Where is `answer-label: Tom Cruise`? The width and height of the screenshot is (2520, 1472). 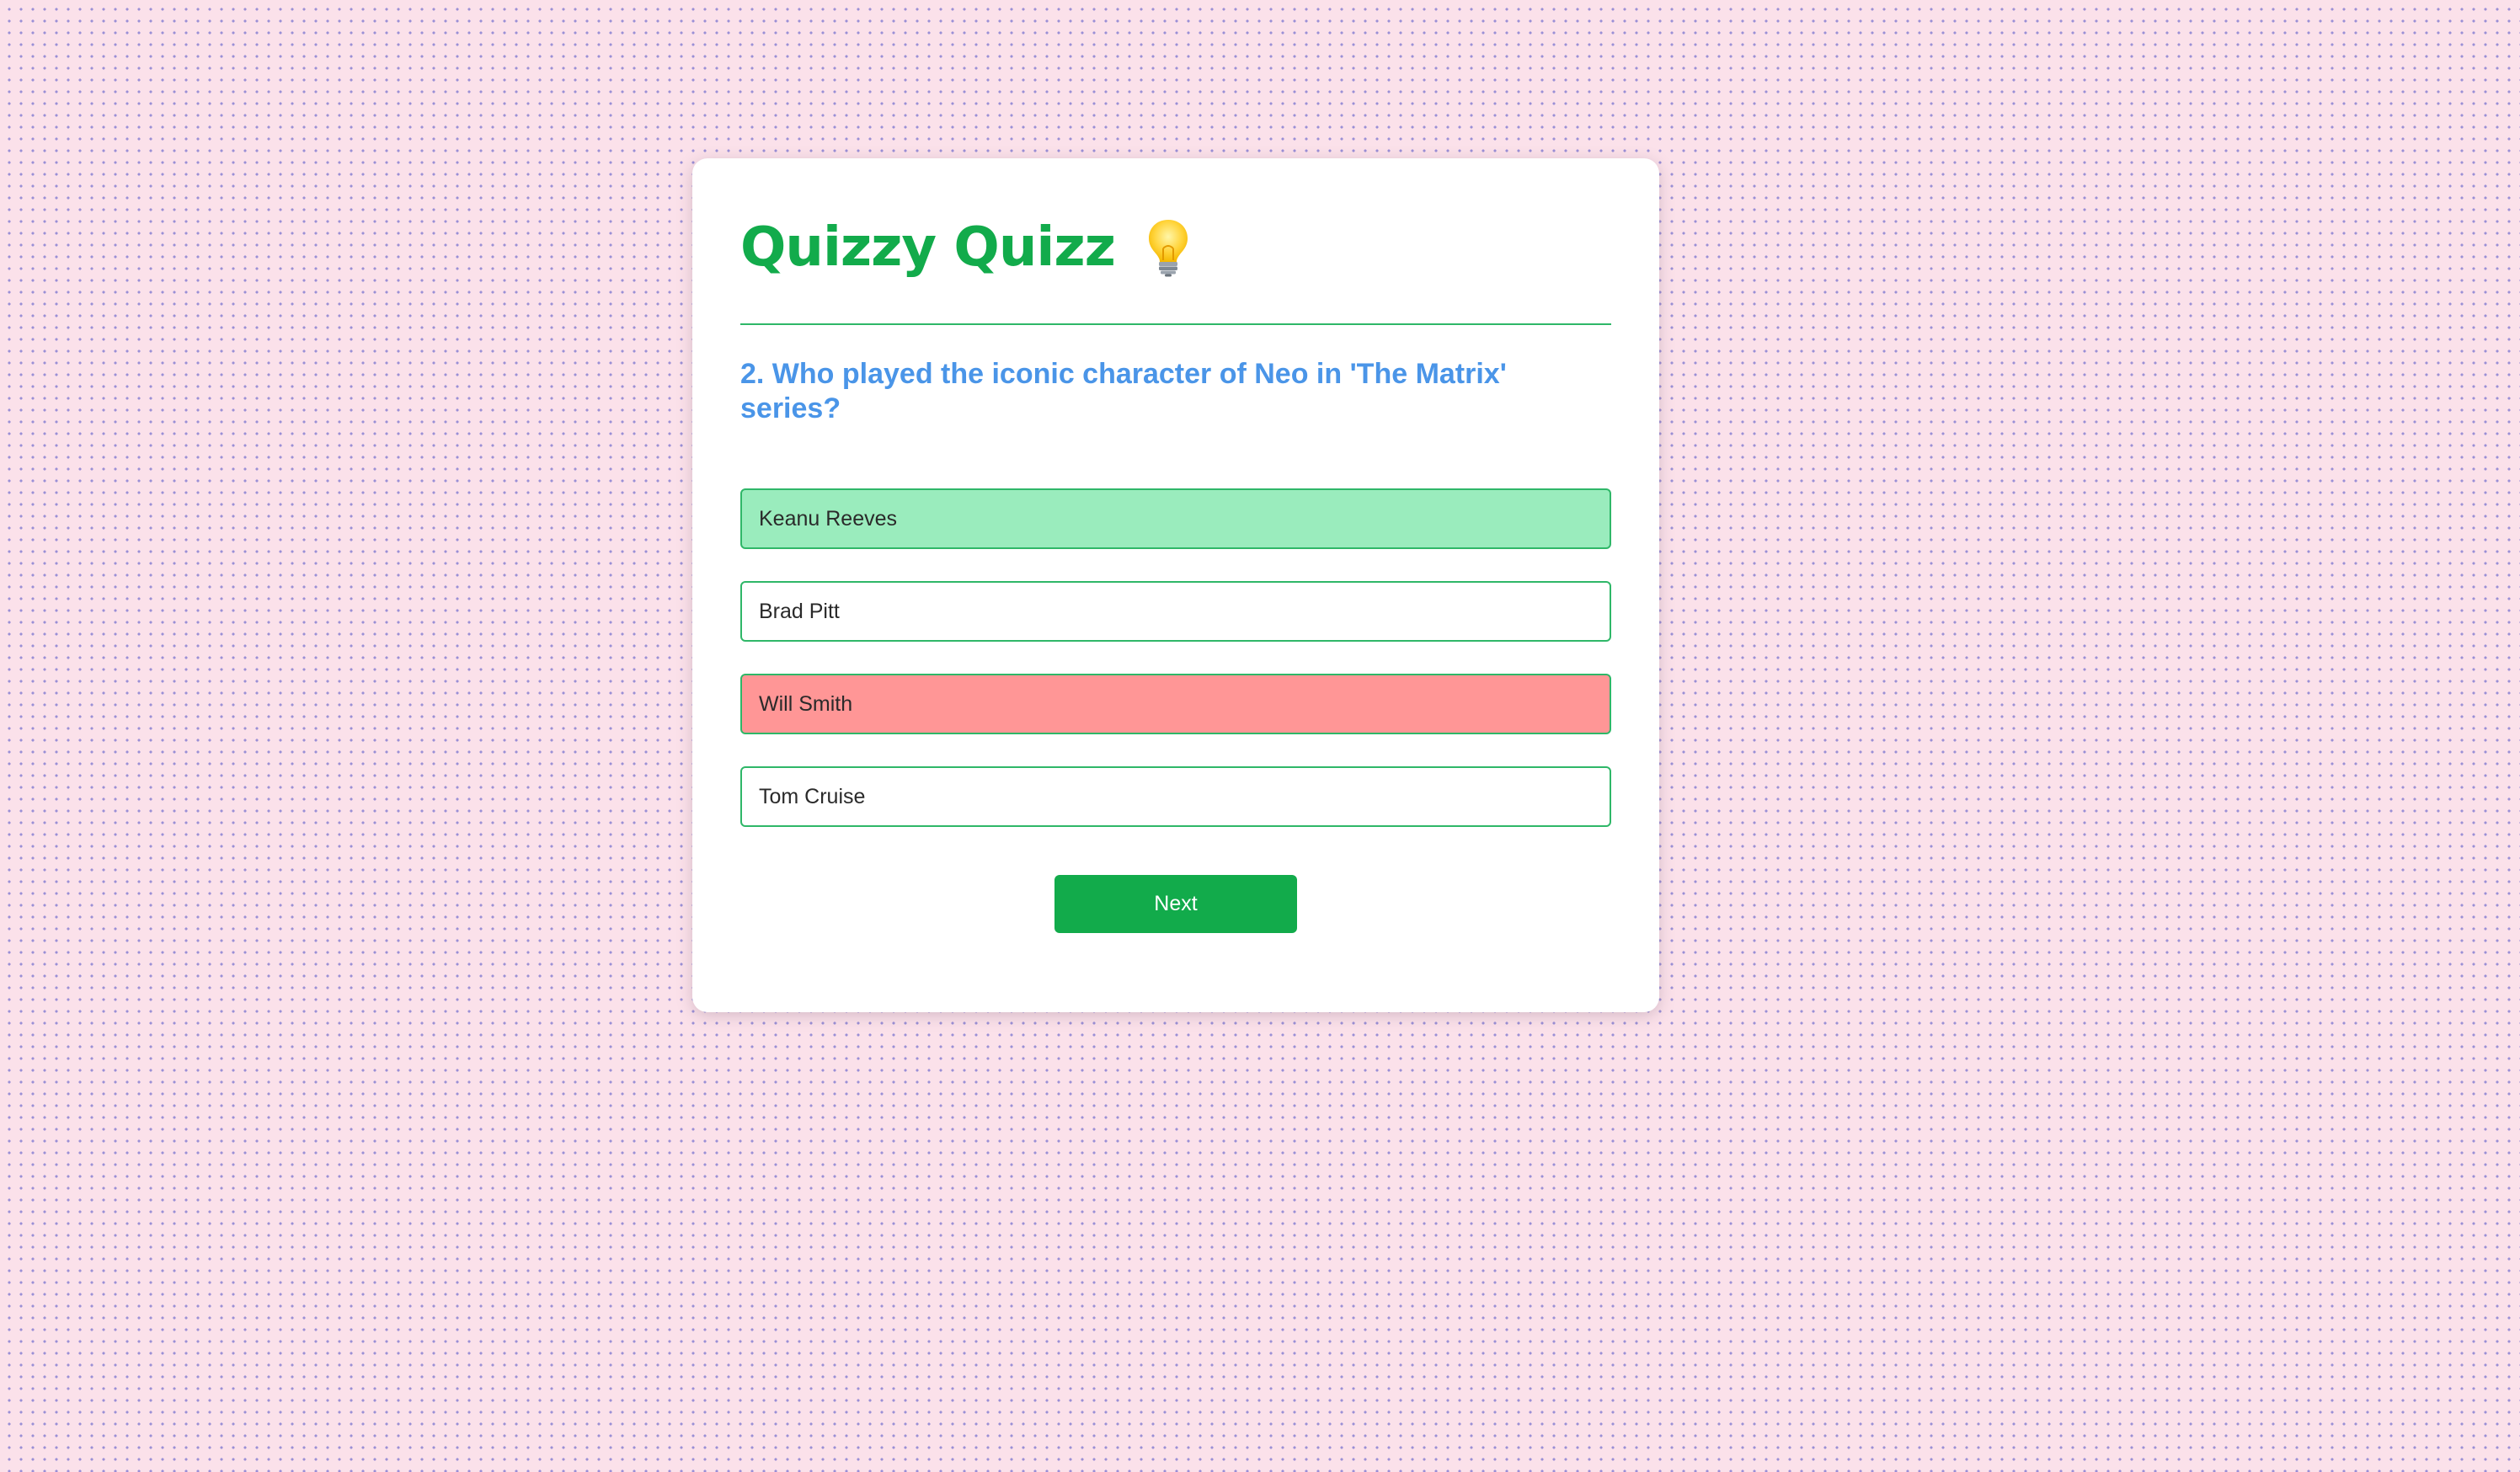
answer-label: Tom Cruise is located at coordinates (812, 796).